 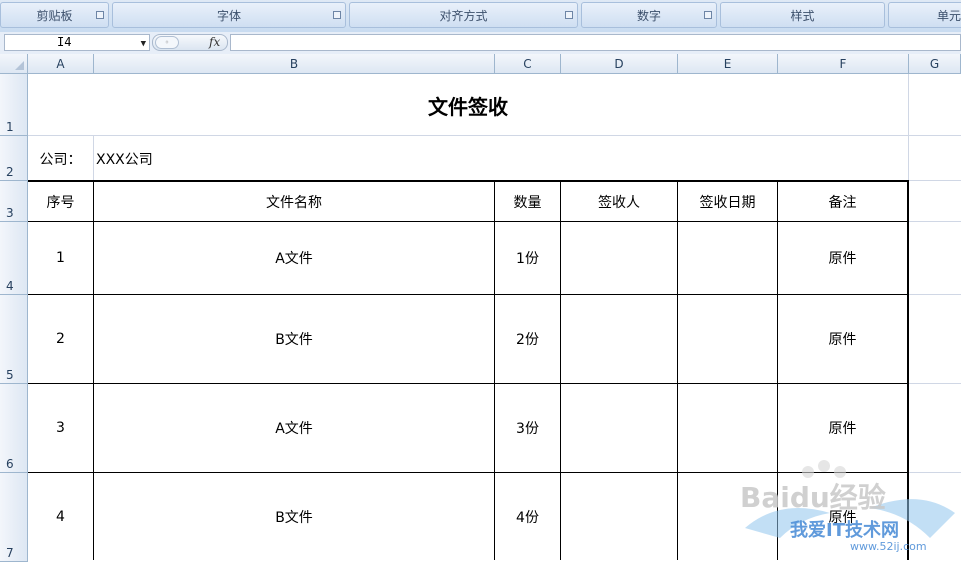 I want to click on formula-input, so click(x=595, y=42).